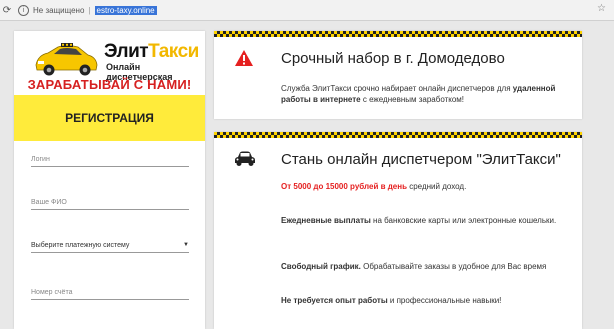 Image resolution: width=614 pixels, height=329 pixels. What do you see at coordinates (49, 202) in the screenshot?
I see `fio-placeholder: Ваше ФИО` at bounding box center [49, 202].